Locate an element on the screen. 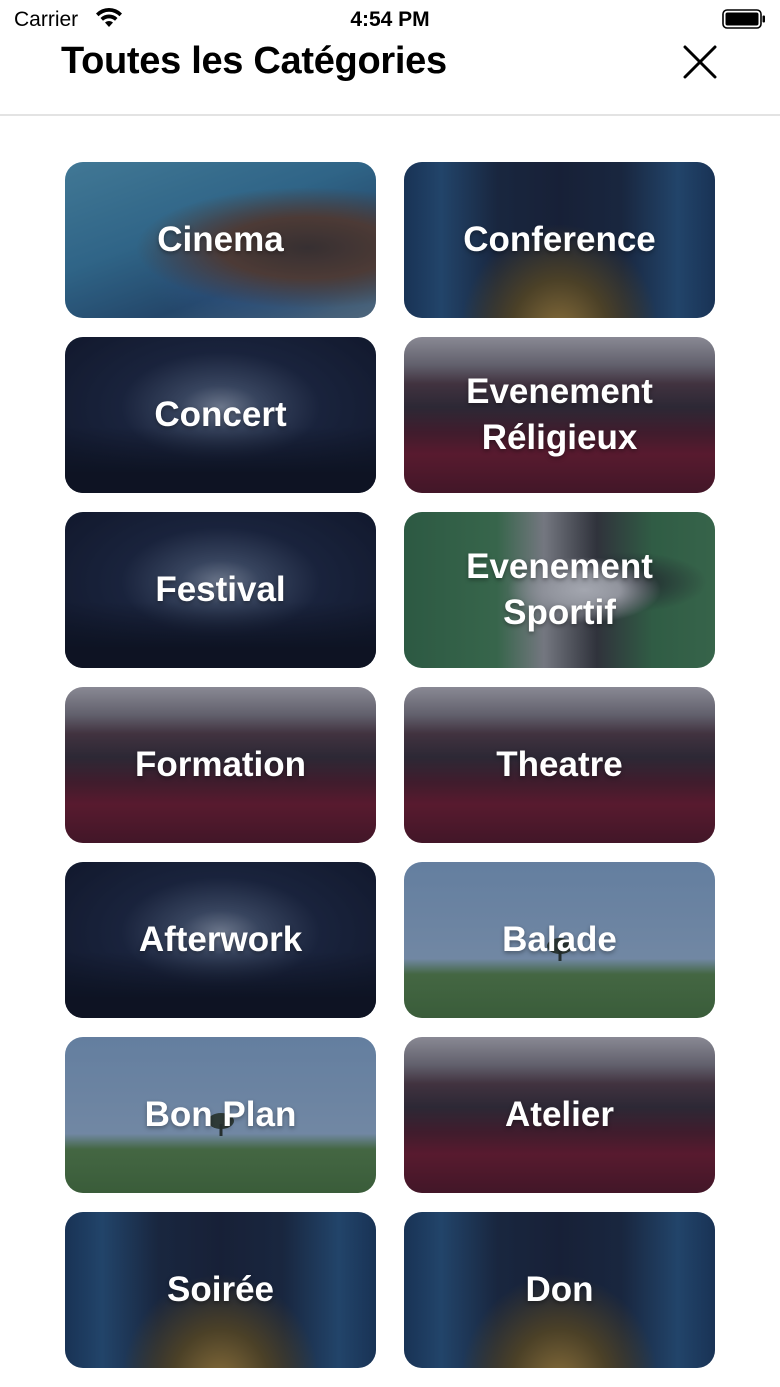 This screenshot has width=780, height=1387. category-label: Evenement Réligieux is located at coordinates (559, 414).